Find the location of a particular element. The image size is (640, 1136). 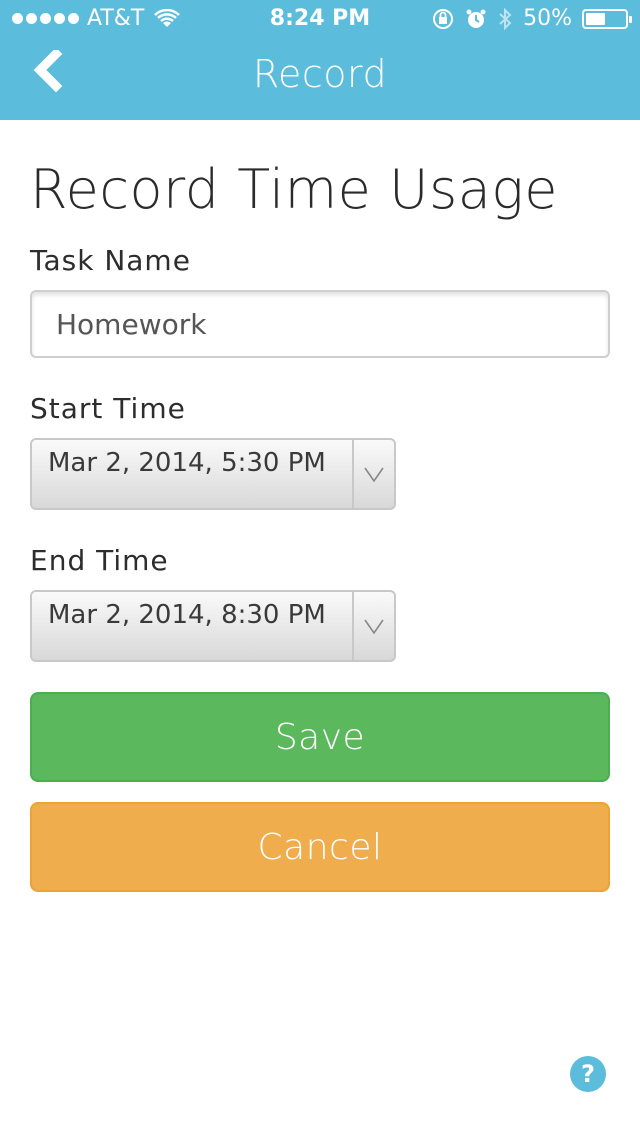

end-time-label: End Time is located at coordinates (99, 560).